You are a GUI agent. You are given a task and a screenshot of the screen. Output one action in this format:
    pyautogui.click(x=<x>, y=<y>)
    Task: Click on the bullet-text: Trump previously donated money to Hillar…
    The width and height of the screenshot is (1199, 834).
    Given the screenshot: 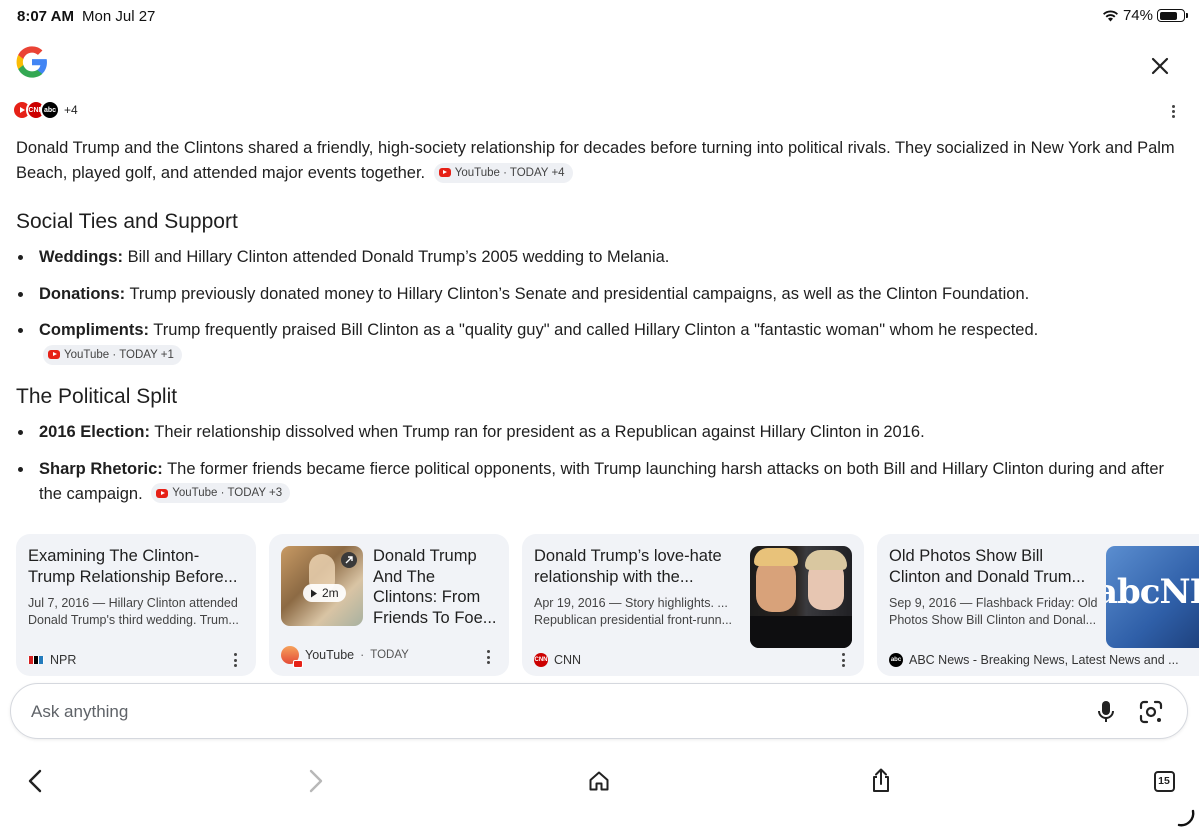 What is the action you would take?
    pyautogui.click(x=577, y=293)
    